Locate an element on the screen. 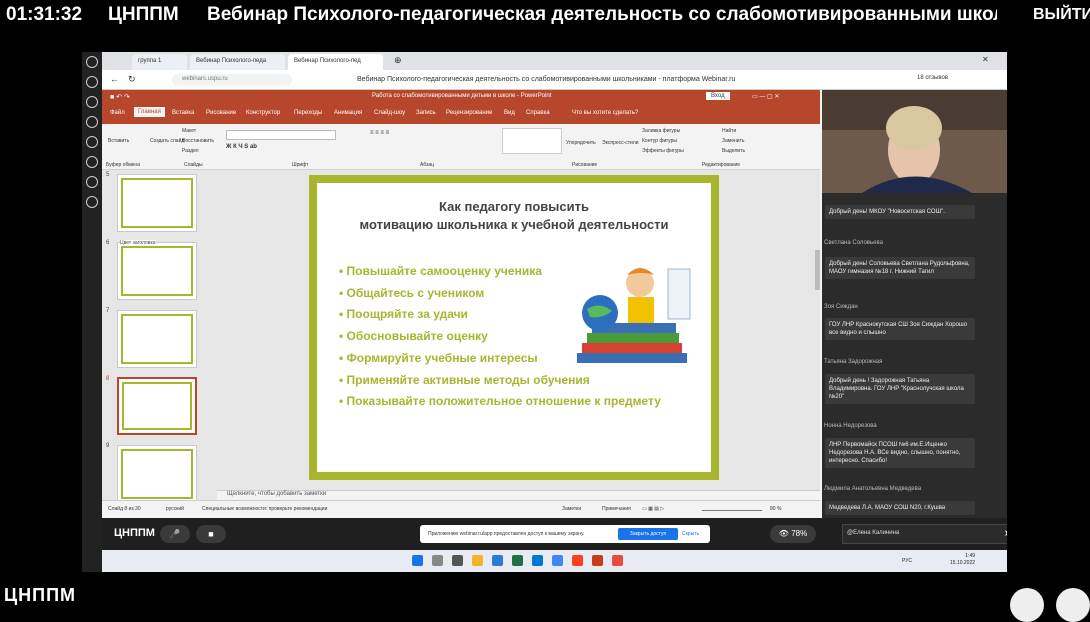 The width and height of the screenshot is (1090, 622). tell-me-search: Что вы хотите сделать? is located at coordinates (605, 113).